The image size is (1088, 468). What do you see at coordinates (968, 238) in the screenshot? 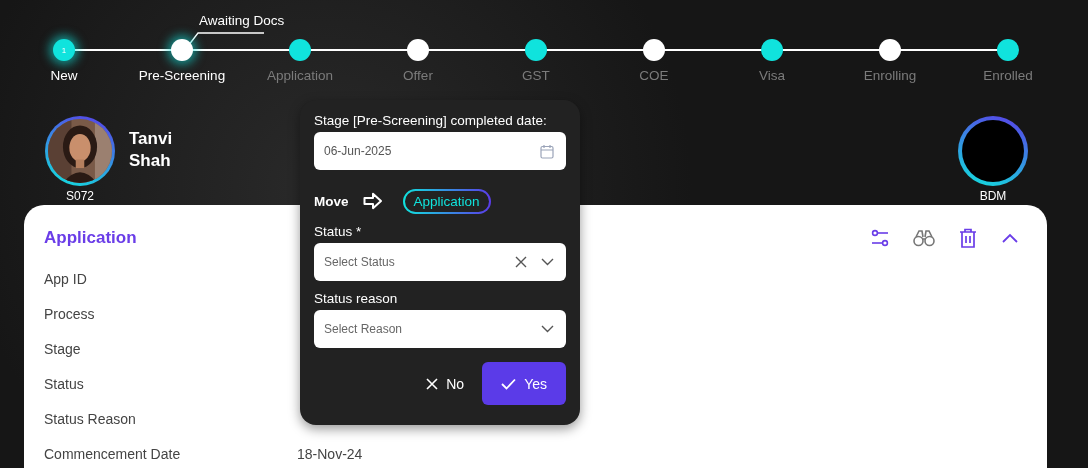
I see `trash-icon` at bounding box center [968, 238].